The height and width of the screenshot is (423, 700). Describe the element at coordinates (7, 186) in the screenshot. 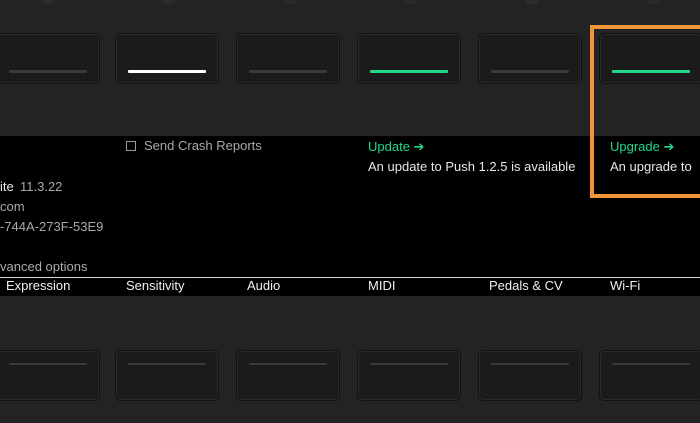

I see `live-version-label: ite` at that location.